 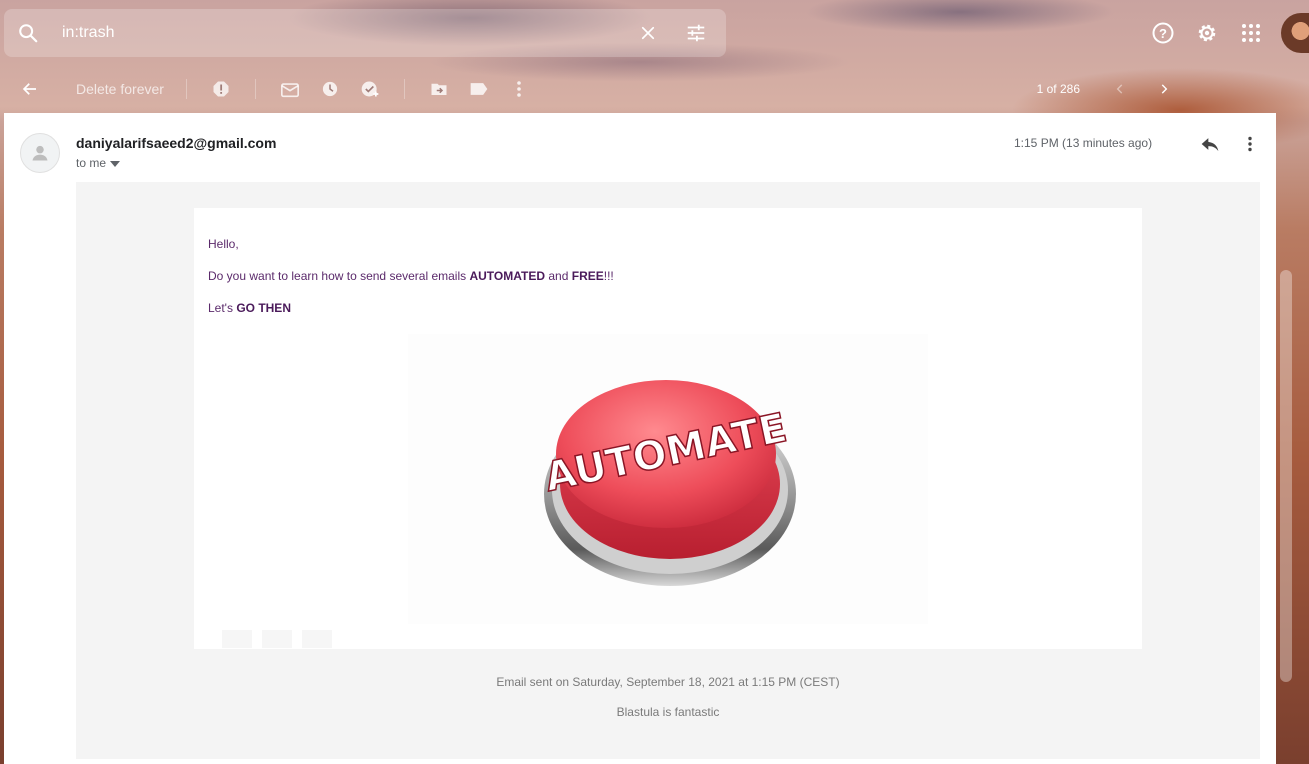 What do you see at coordinates (115, 163) in the screenshot?
I see `dropdown-icon` at bounding box center [115, 163].